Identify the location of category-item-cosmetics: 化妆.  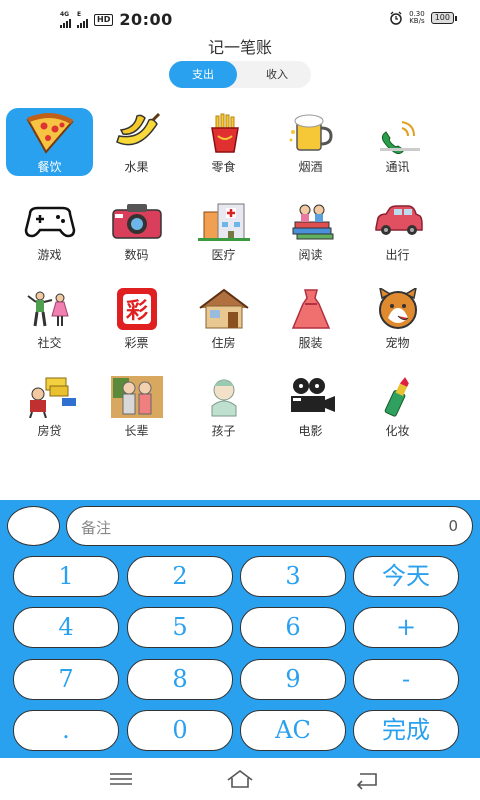
(397, 406).